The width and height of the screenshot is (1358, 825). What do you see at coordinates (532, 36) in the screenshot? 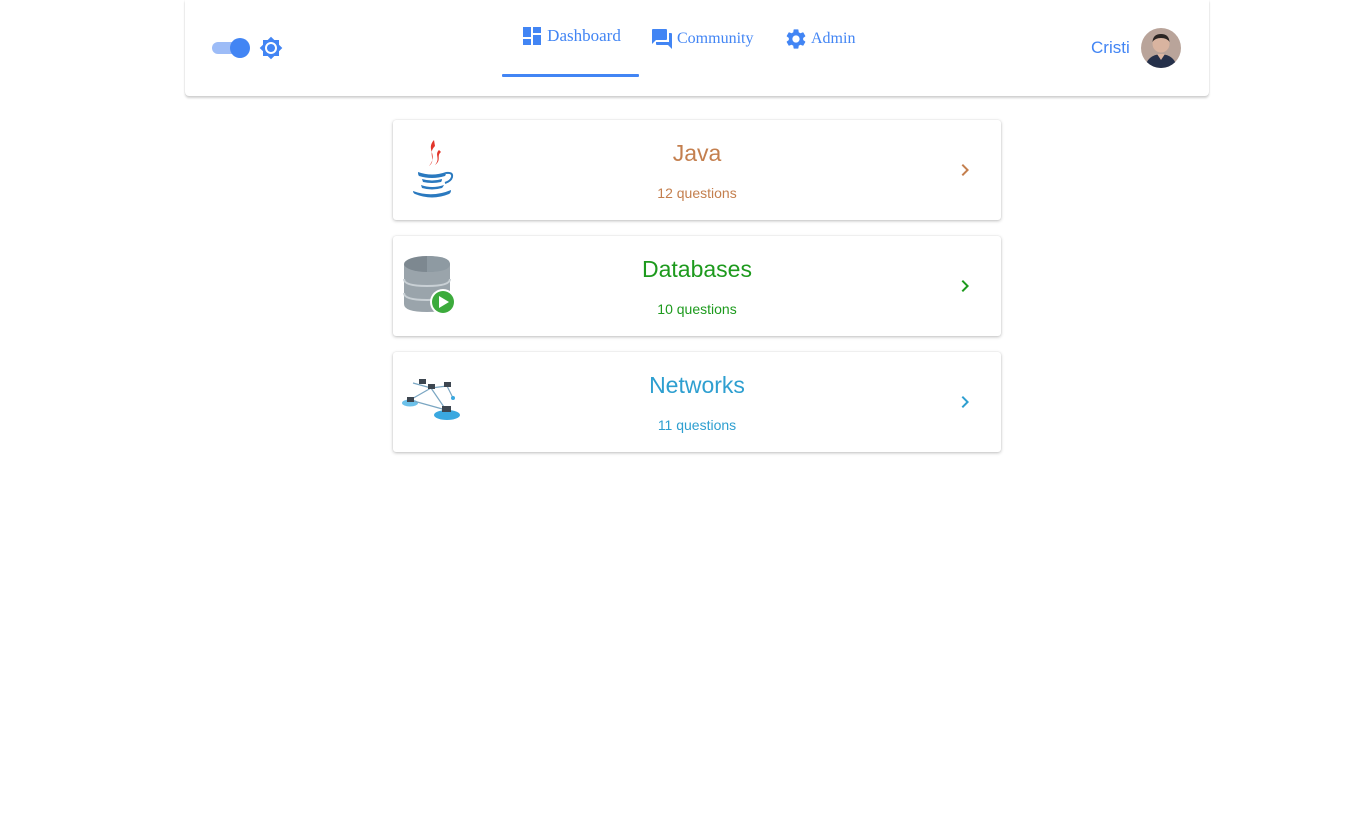
I see `dashboard-icon` at bounding box center [532, 36].